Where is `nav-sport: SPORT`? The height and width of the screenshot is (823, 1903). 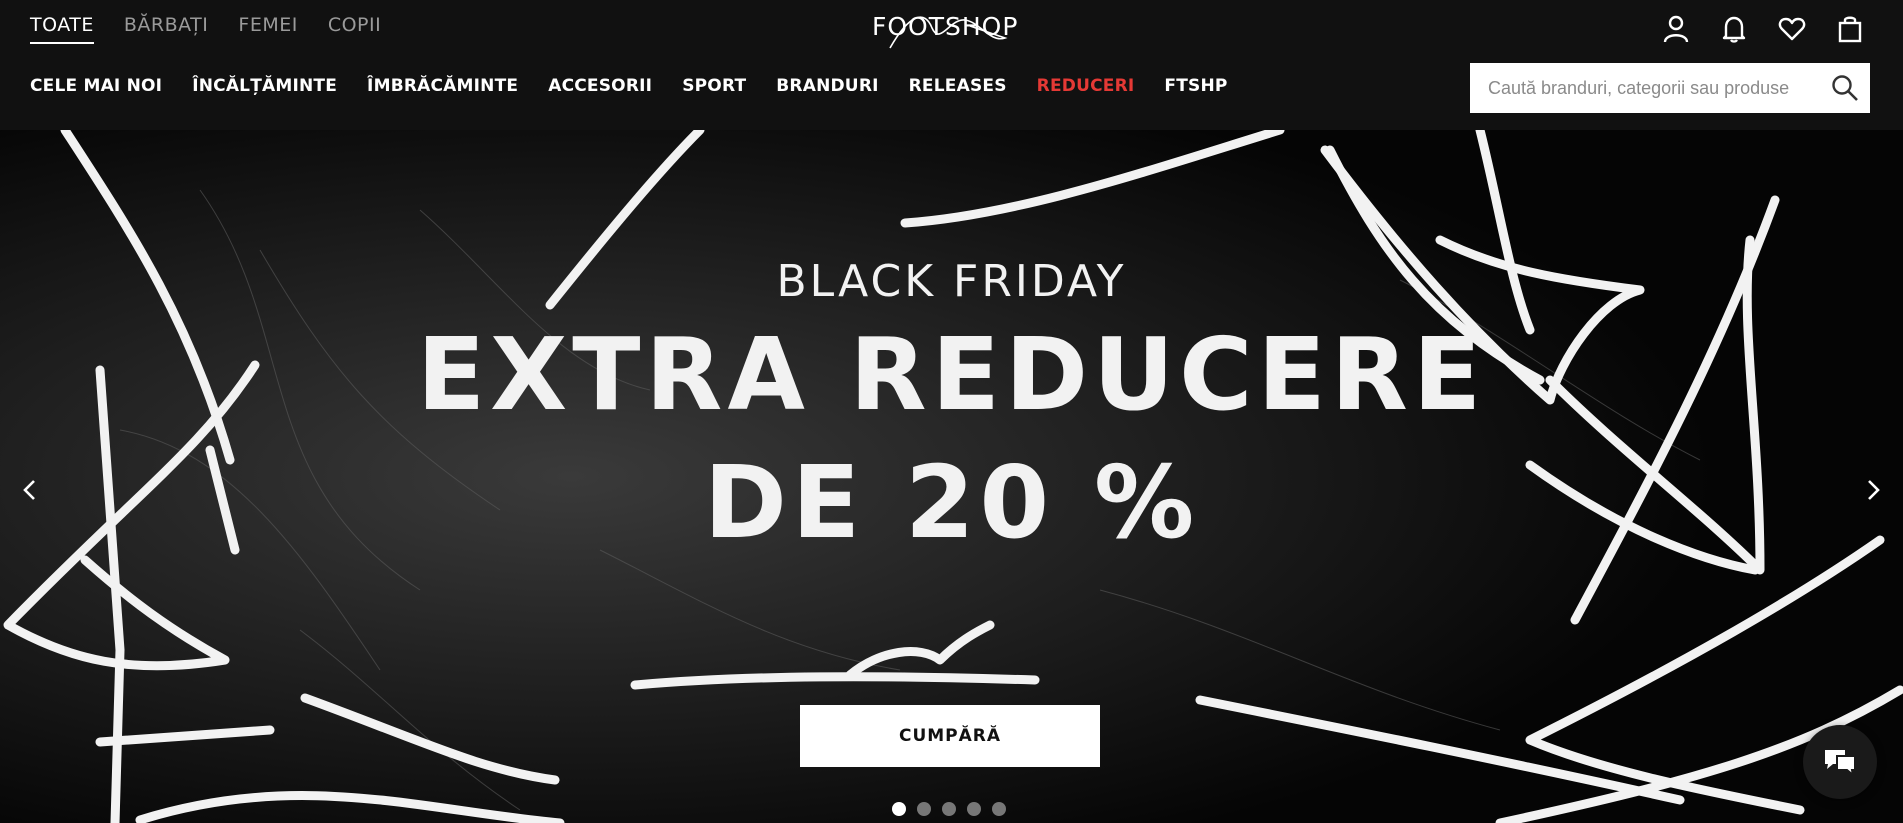 nav-sport: SPORT is located at coordinates (714, 86).